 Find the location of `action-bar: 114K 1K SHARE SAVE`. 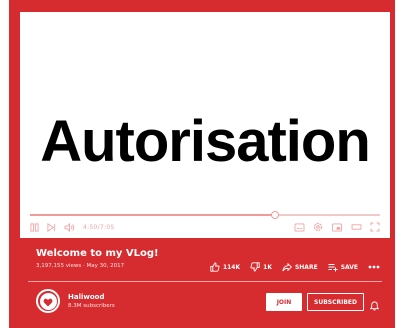

action-bar: 114K 1K SHARE SAVE is located at coordinates (295, 267).